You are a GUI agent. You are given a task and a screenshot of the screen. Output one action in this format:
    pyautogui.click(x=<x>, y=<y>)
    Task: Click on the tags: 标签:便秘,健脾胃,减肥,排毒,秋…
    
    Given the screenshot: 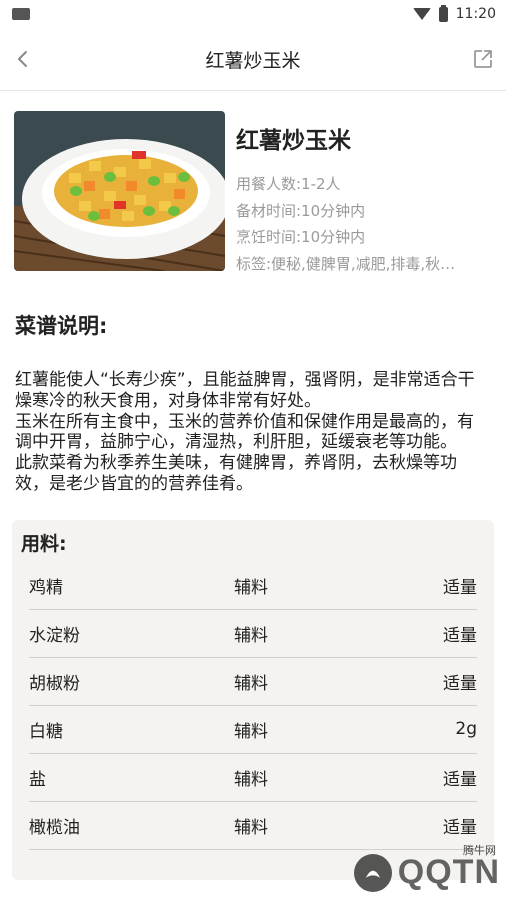 What is the action you would take?
    pyautogui.click(x=346, y=263)
    